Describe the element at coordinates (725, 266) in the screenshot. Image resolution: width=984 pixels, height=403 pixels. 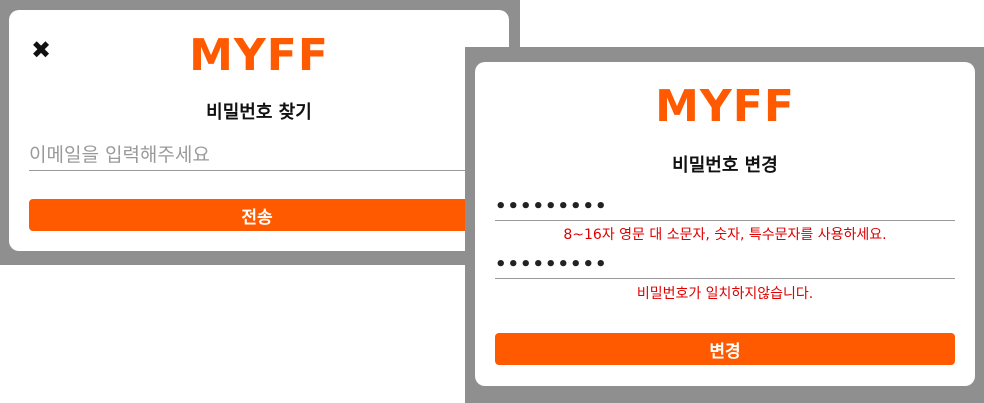
I see `confirm-password-field: •••••••••` at that location.